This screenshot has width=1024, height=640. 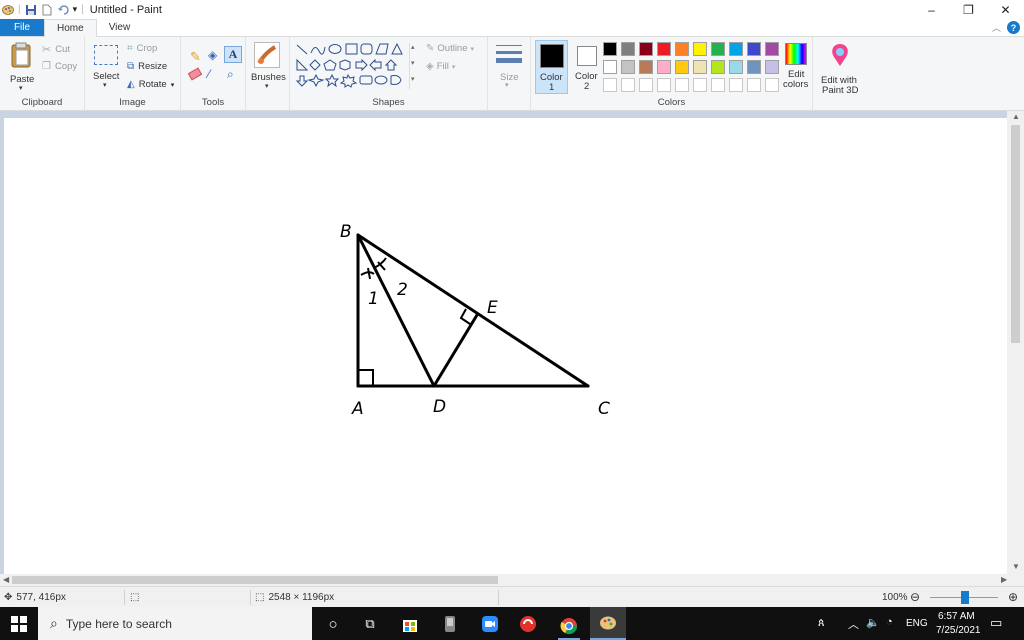 What do you see at coordinates (996, 623) in the screenshot?
I see `notifications-icon: ▭` at bounding box center [996, 623].